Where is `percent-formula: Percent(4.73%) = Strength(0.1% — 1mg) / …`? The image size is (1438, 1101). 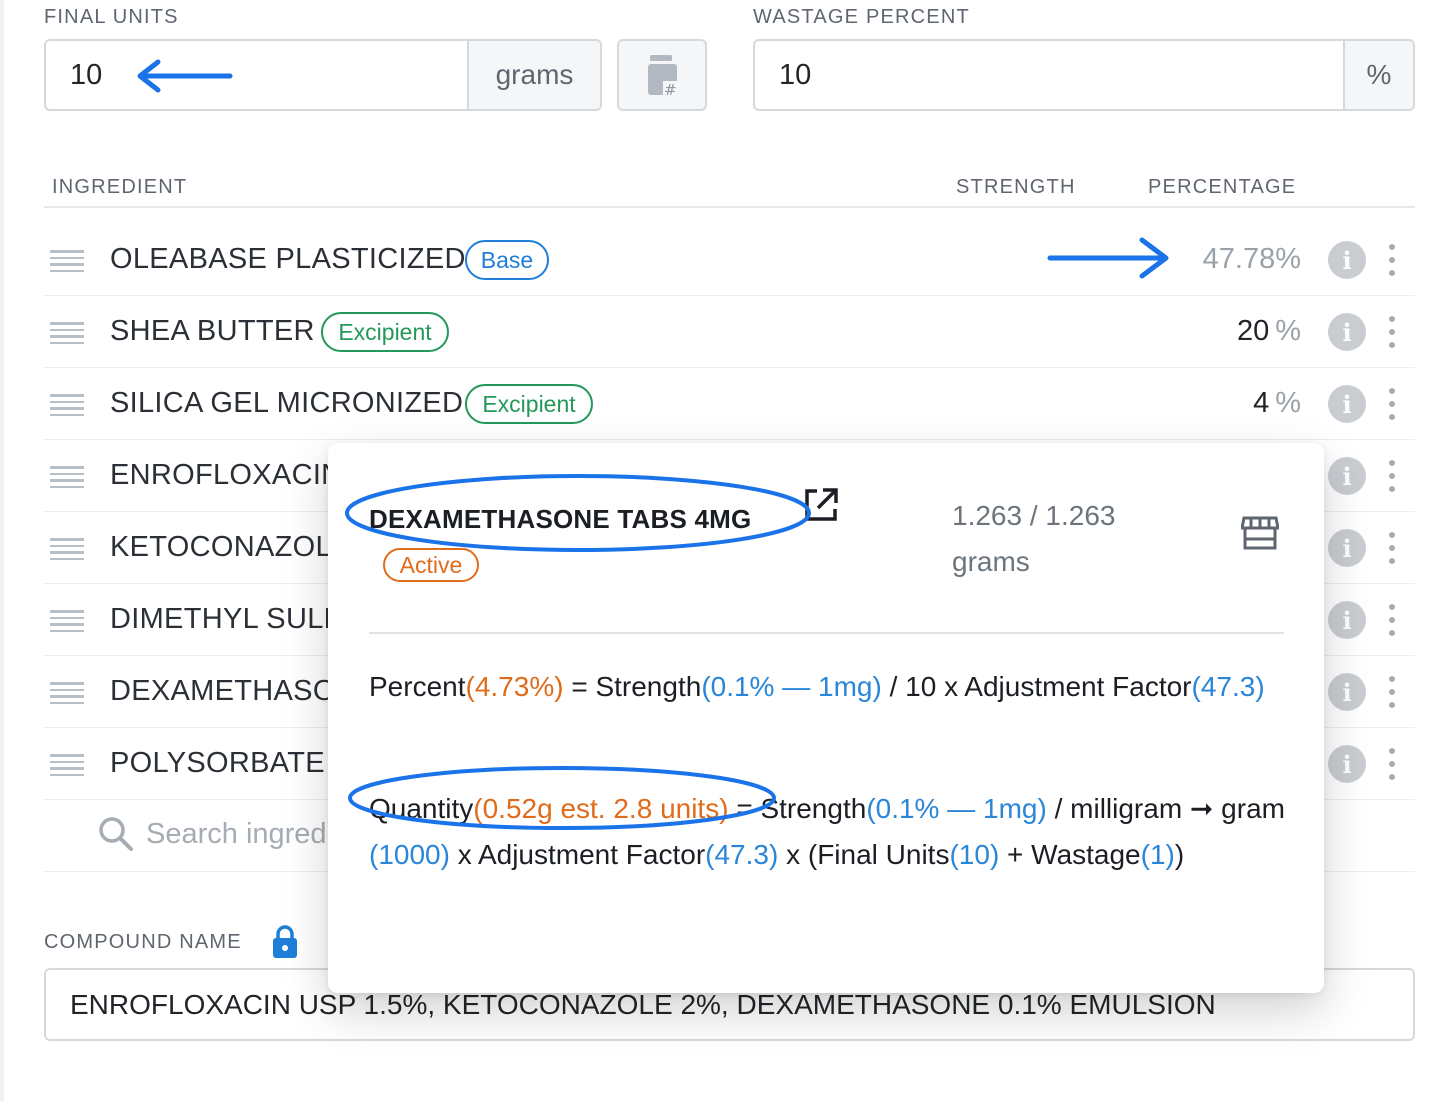
percent-formula: Percent(4.73%) = Strength(0.1% — 1mg) / … is located at coordinates (817, 686).